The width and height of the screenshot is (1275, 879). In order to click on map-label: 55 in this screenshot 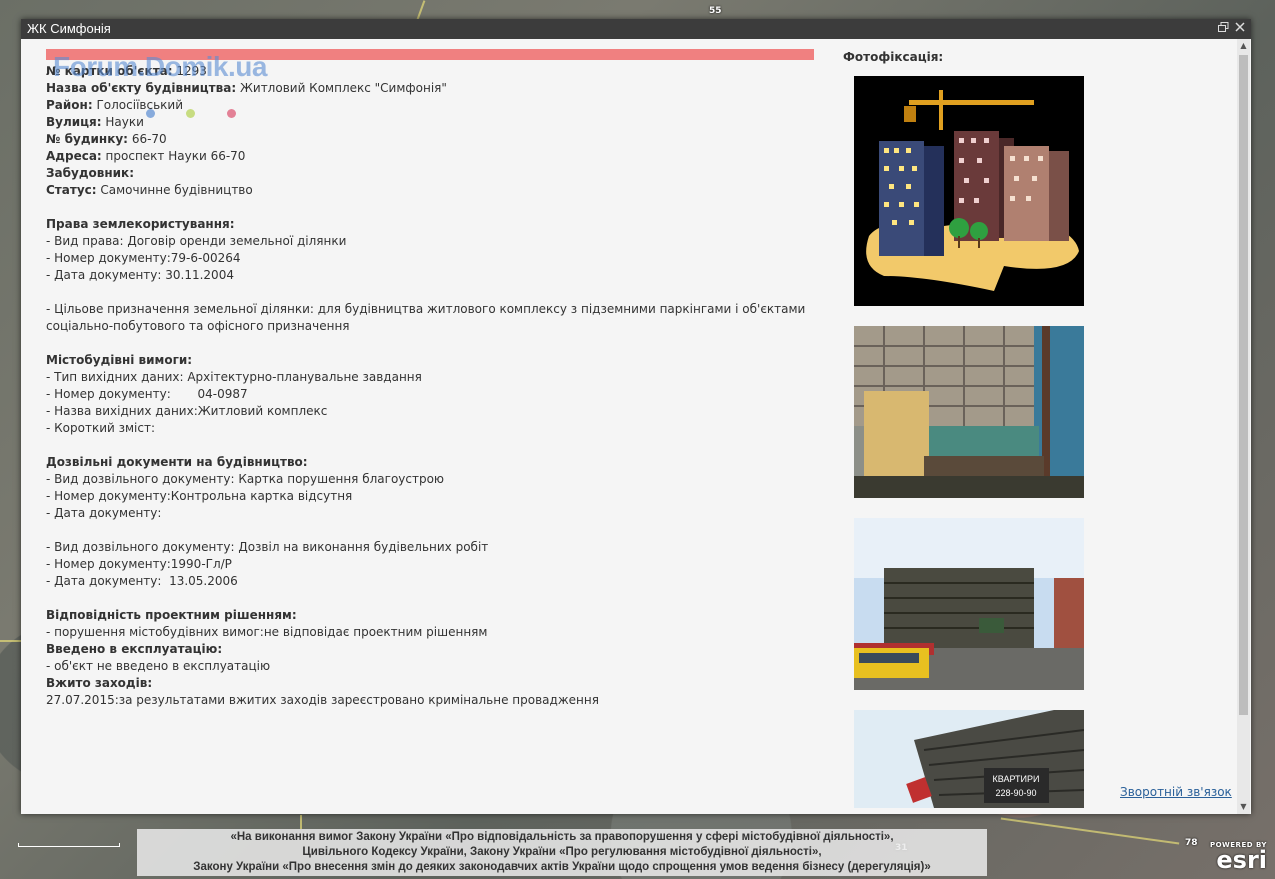, I will do `click(715, 11)`.